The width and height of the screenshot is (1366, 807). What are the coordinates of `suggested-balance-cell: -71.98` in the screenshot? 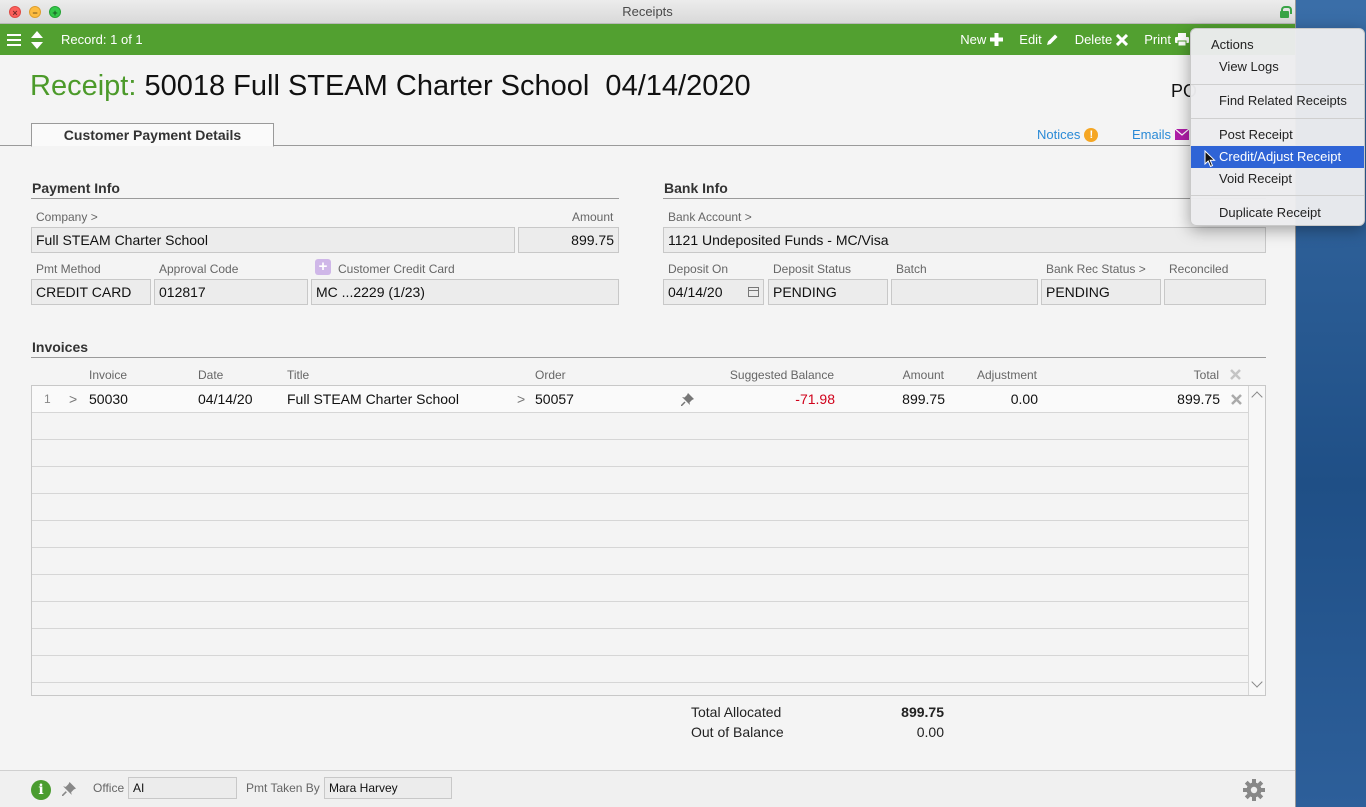 It's located at (760, 399).